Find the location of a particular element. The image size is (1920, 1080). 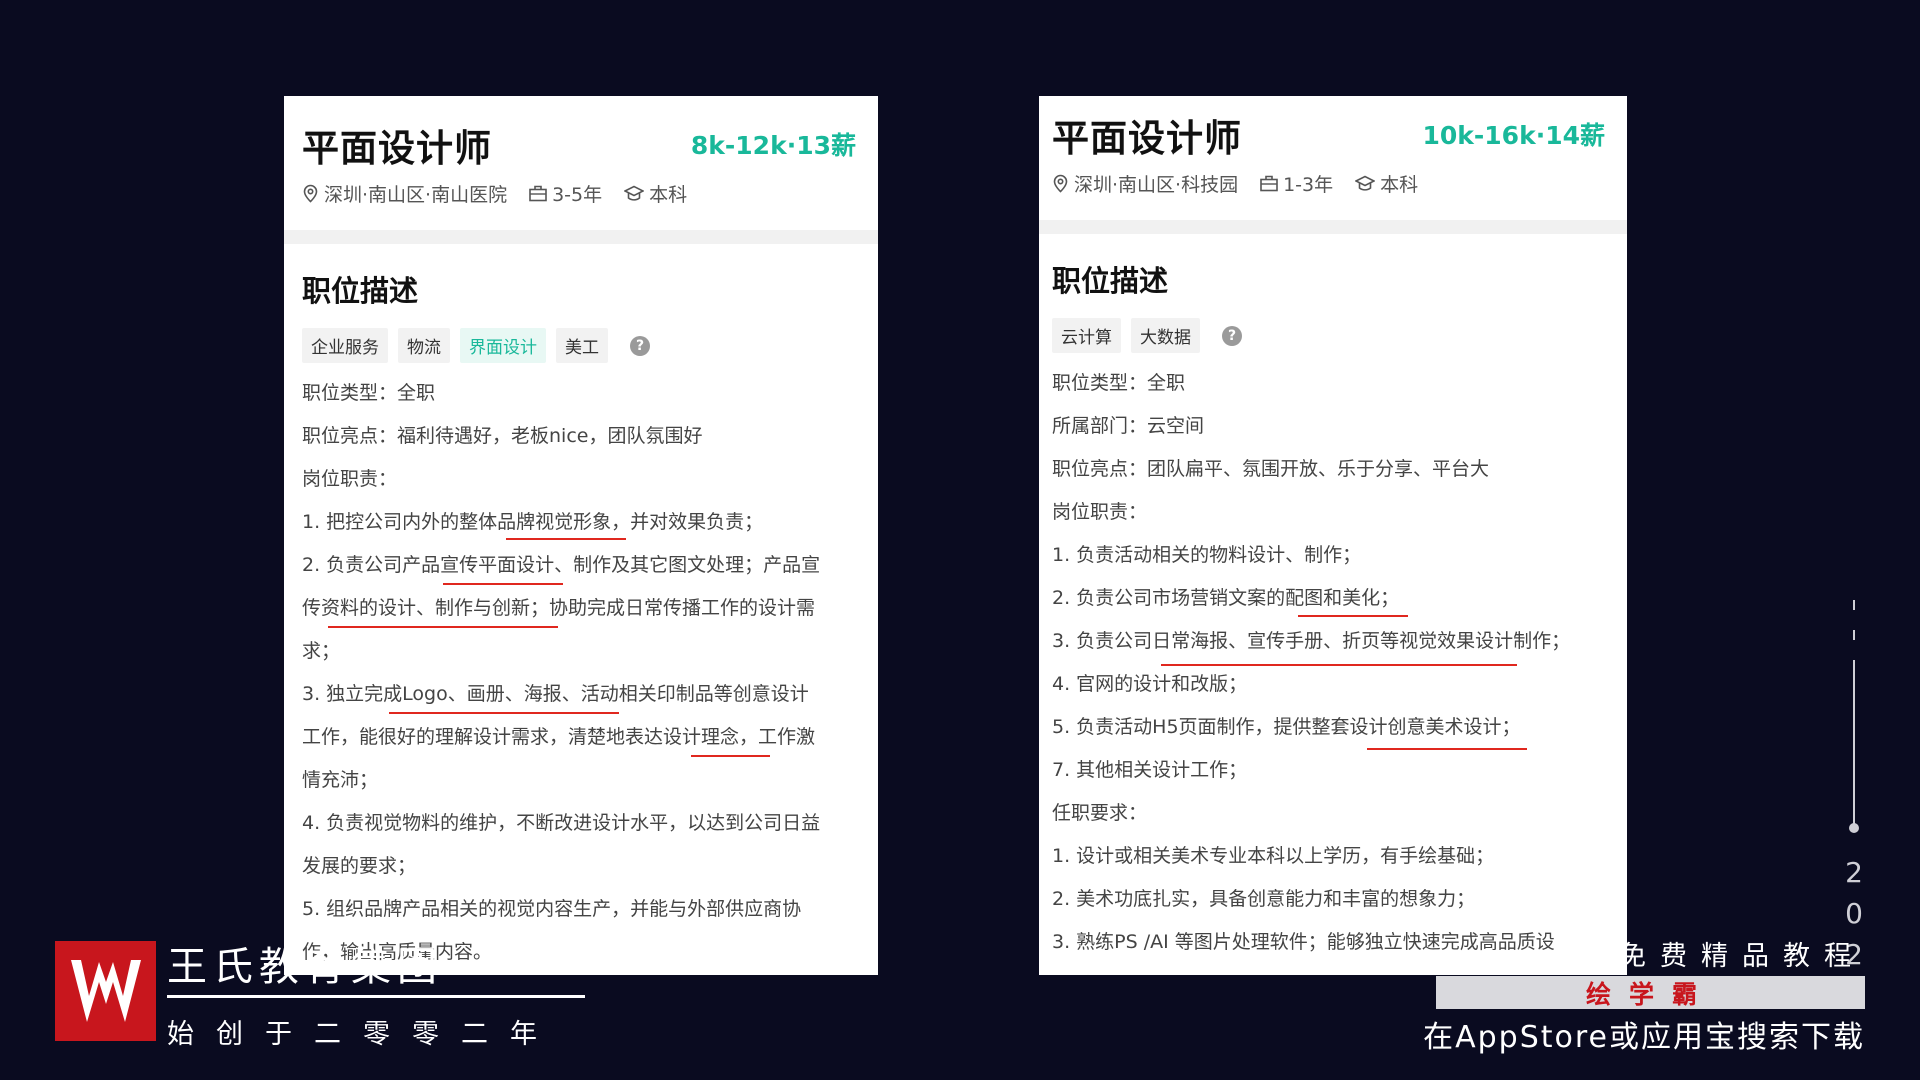

salary: 10k-16k·14薪 is located at coordinates (1514, 135).